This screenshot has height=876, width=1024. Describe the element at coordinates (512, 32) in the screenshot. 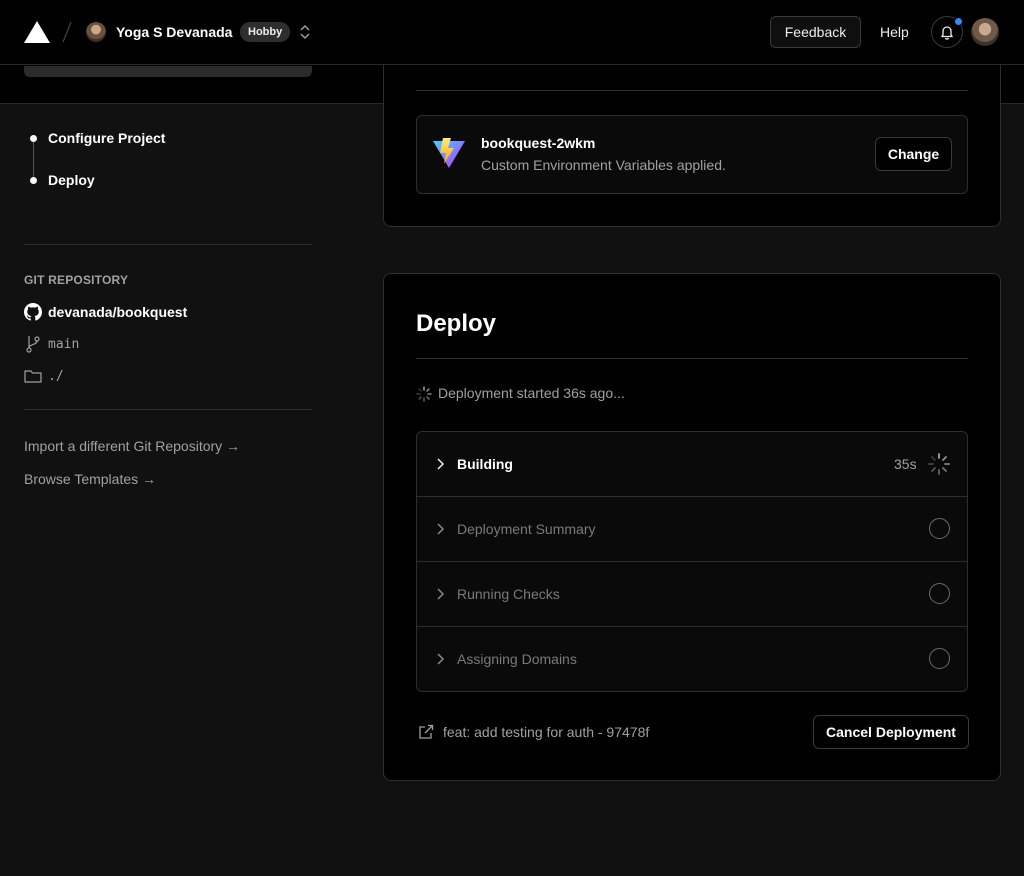

I see `top-nav: Yoga S Devanada Hobby Feedback Help` at that location.